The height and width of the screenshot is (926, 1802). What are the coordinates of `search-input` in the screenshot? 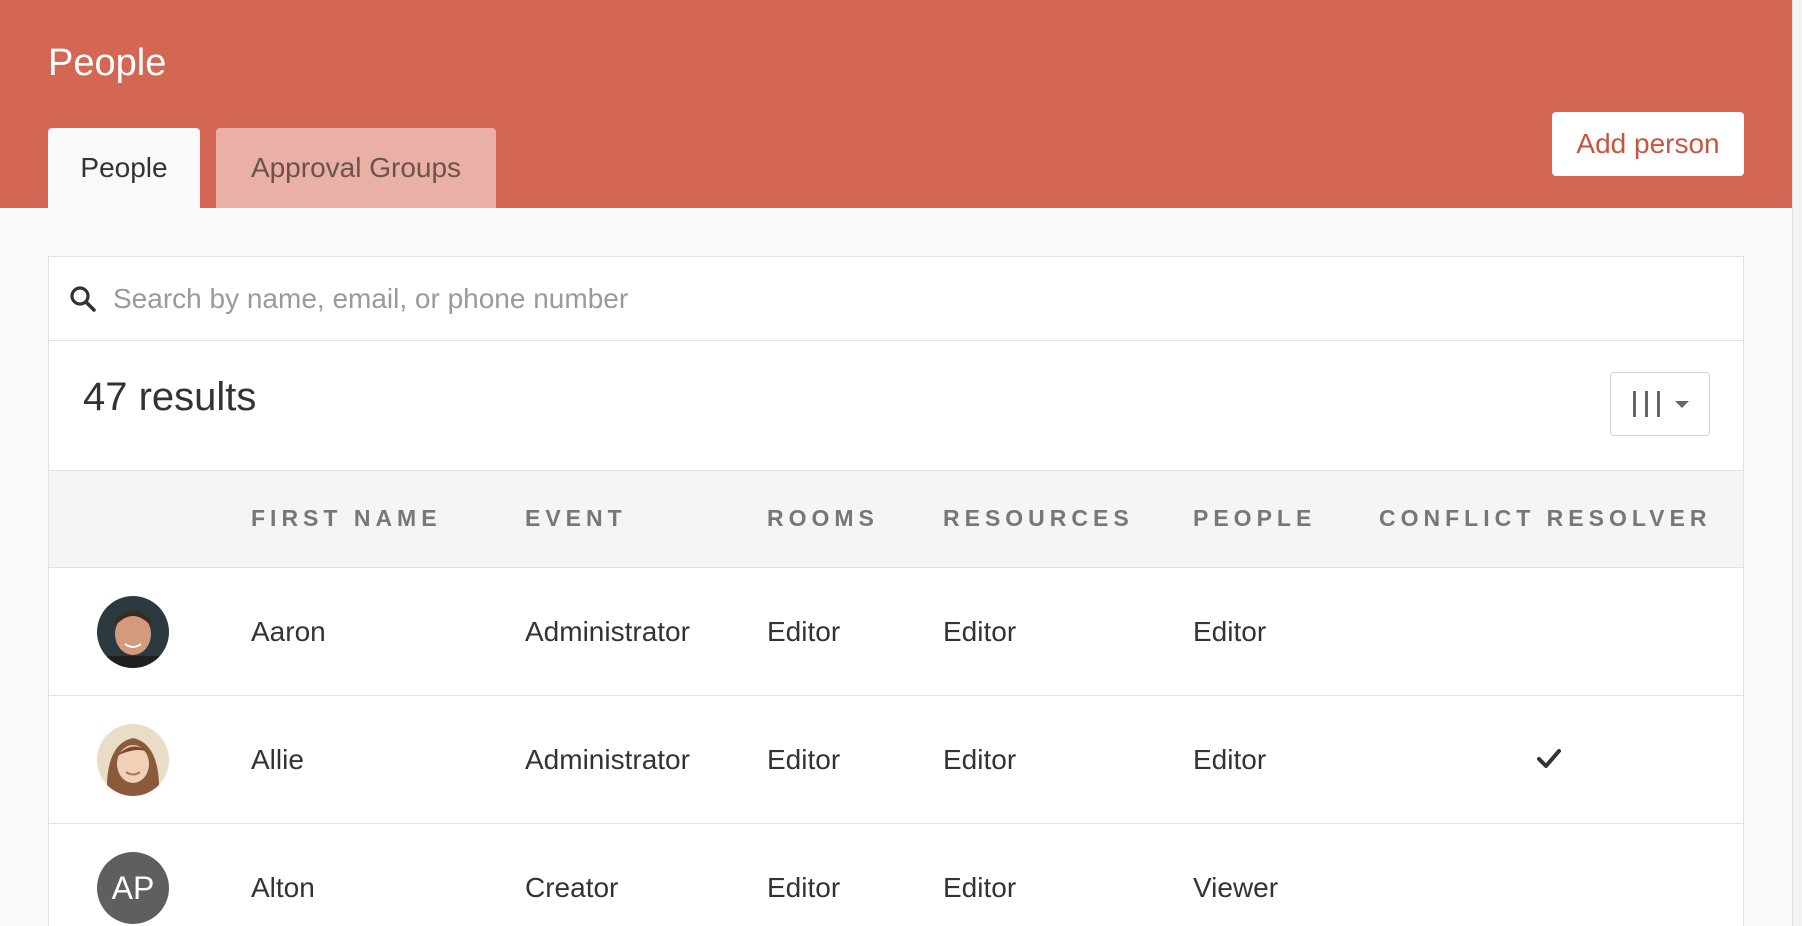 It's located at (903, 299).